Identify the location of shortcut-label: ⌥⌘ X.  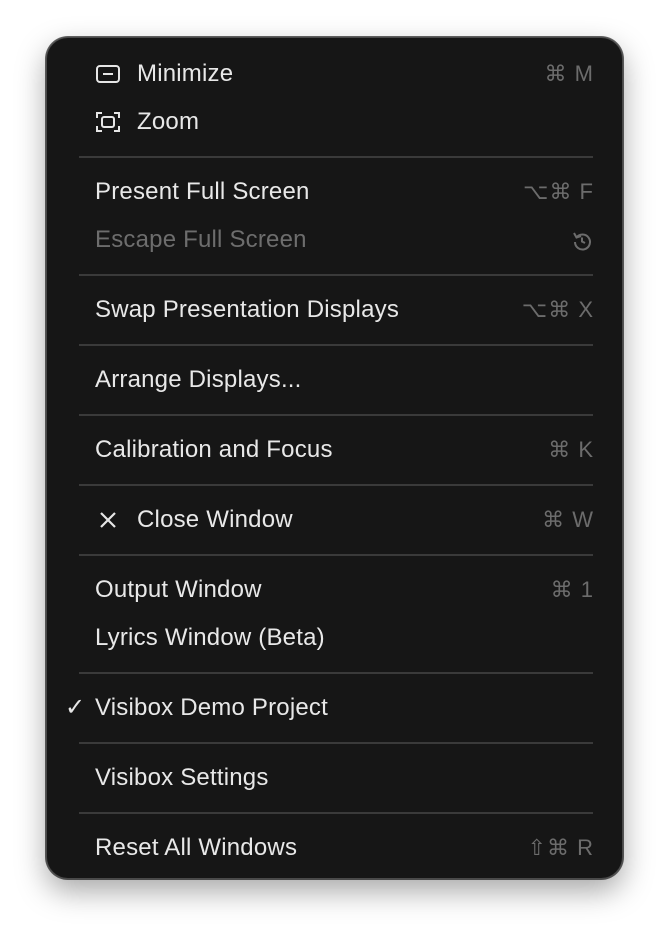
(557, 309).